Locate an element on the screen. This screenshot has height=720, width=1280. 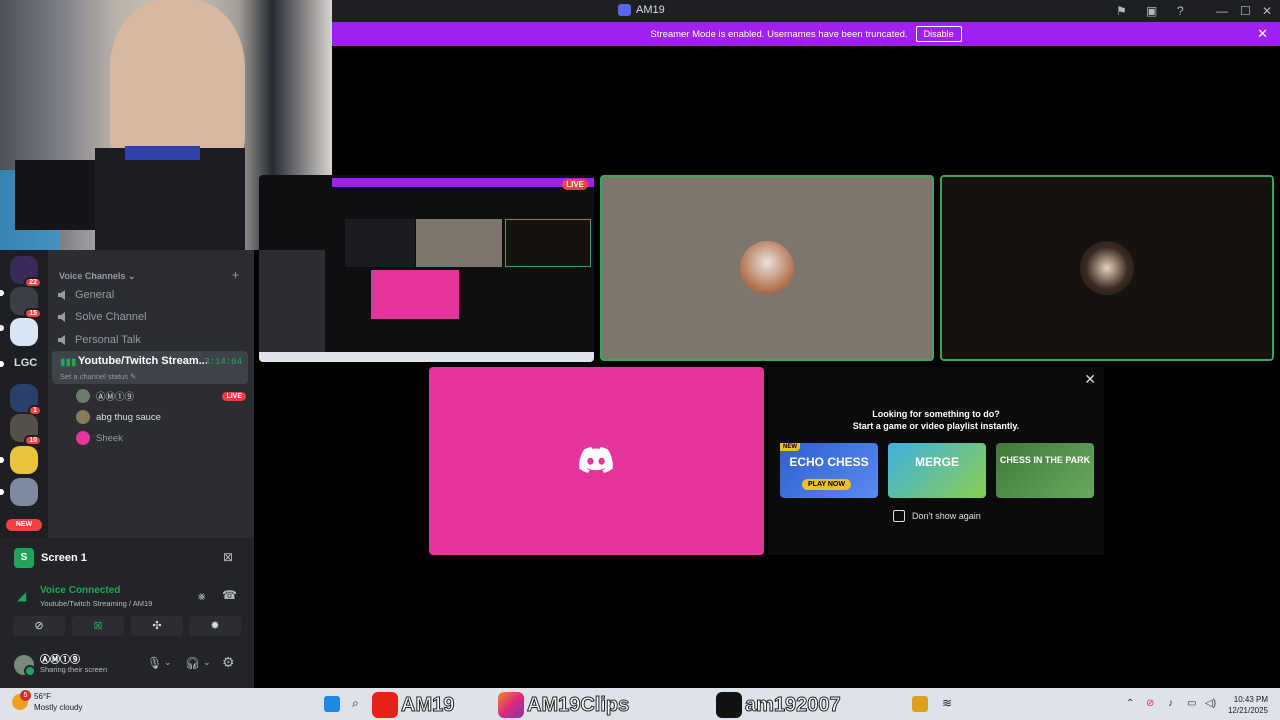
close-banner-icon: ✕ is located at coordinates (1262, 34).